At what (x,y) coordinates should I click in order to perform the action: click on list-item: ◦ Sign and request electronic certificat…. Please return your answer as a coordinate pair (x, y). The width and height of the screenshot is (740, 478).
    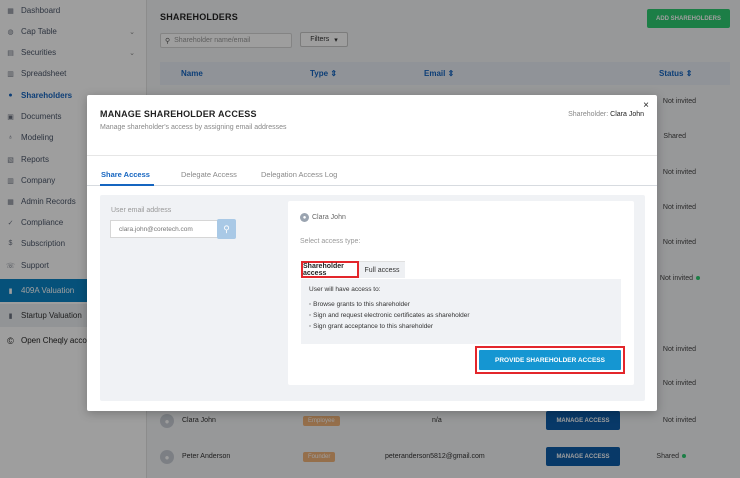
    Looking at the image, I should click on (389, 315).